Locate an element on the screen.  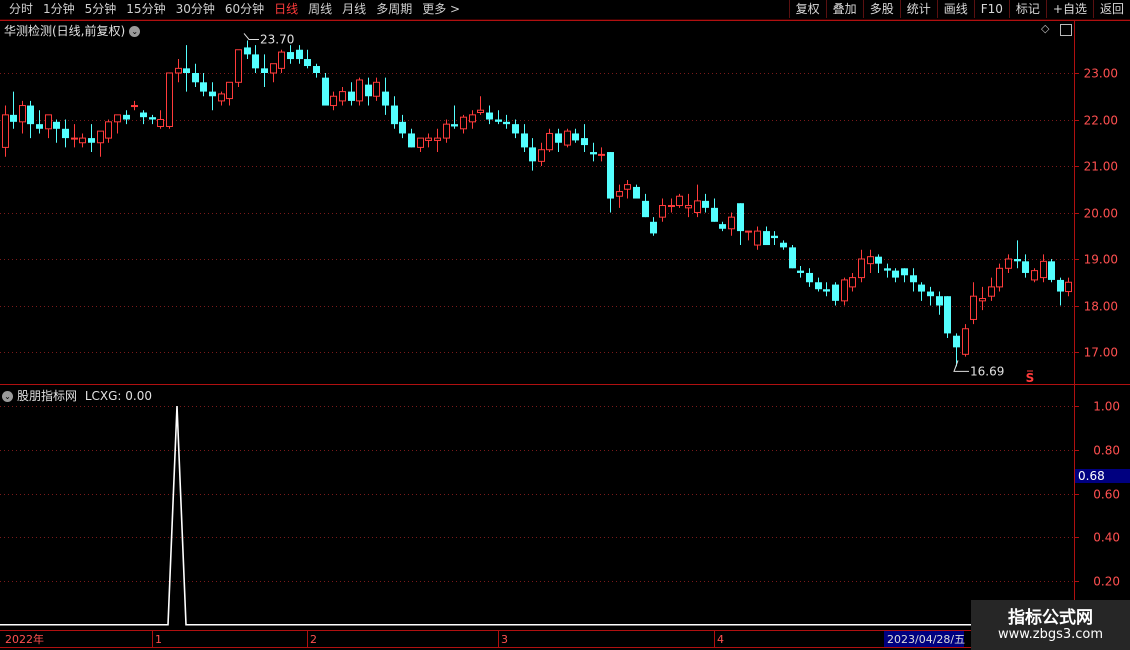
x-month-label-2: 3 is located at coordinates (504, 639).